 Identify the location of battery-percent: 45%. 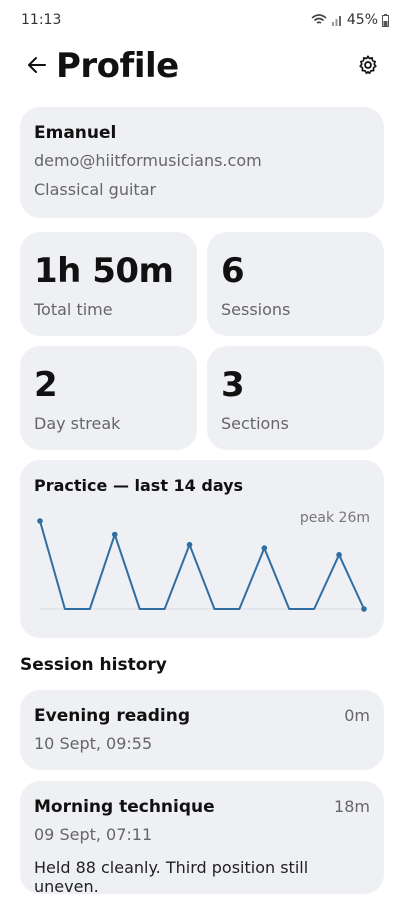
(362, 20).